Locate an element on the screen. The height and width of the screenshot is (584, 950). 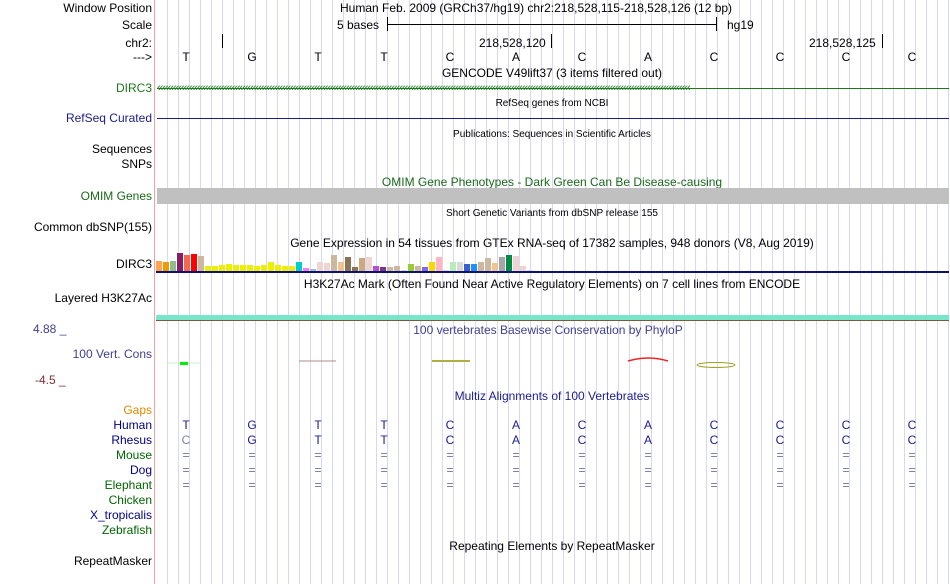
phylop-label: 100 Vert. Cons is located at coordinates (112, 354).